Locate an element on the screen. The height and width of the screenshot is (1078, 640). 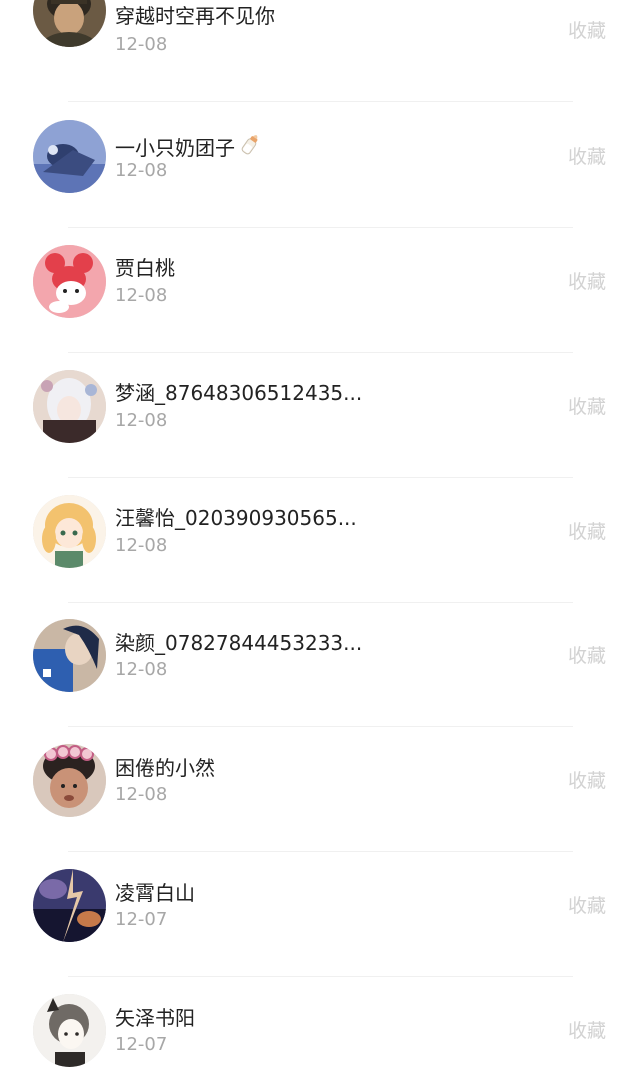
fan-name-text: 一小只奶团子 is located at coordinates (175, 148).